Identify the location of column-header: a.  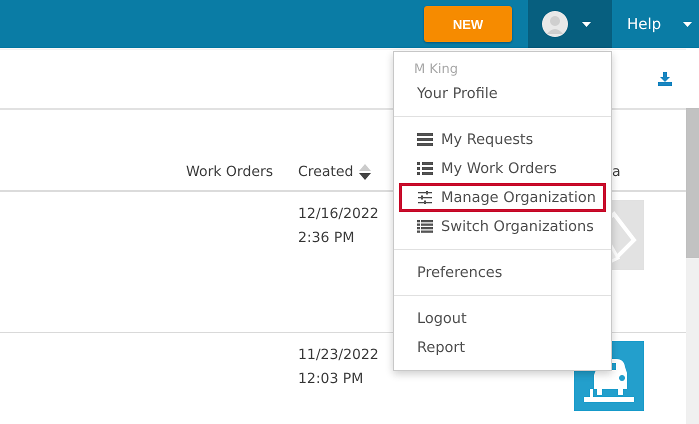
(616, 172).